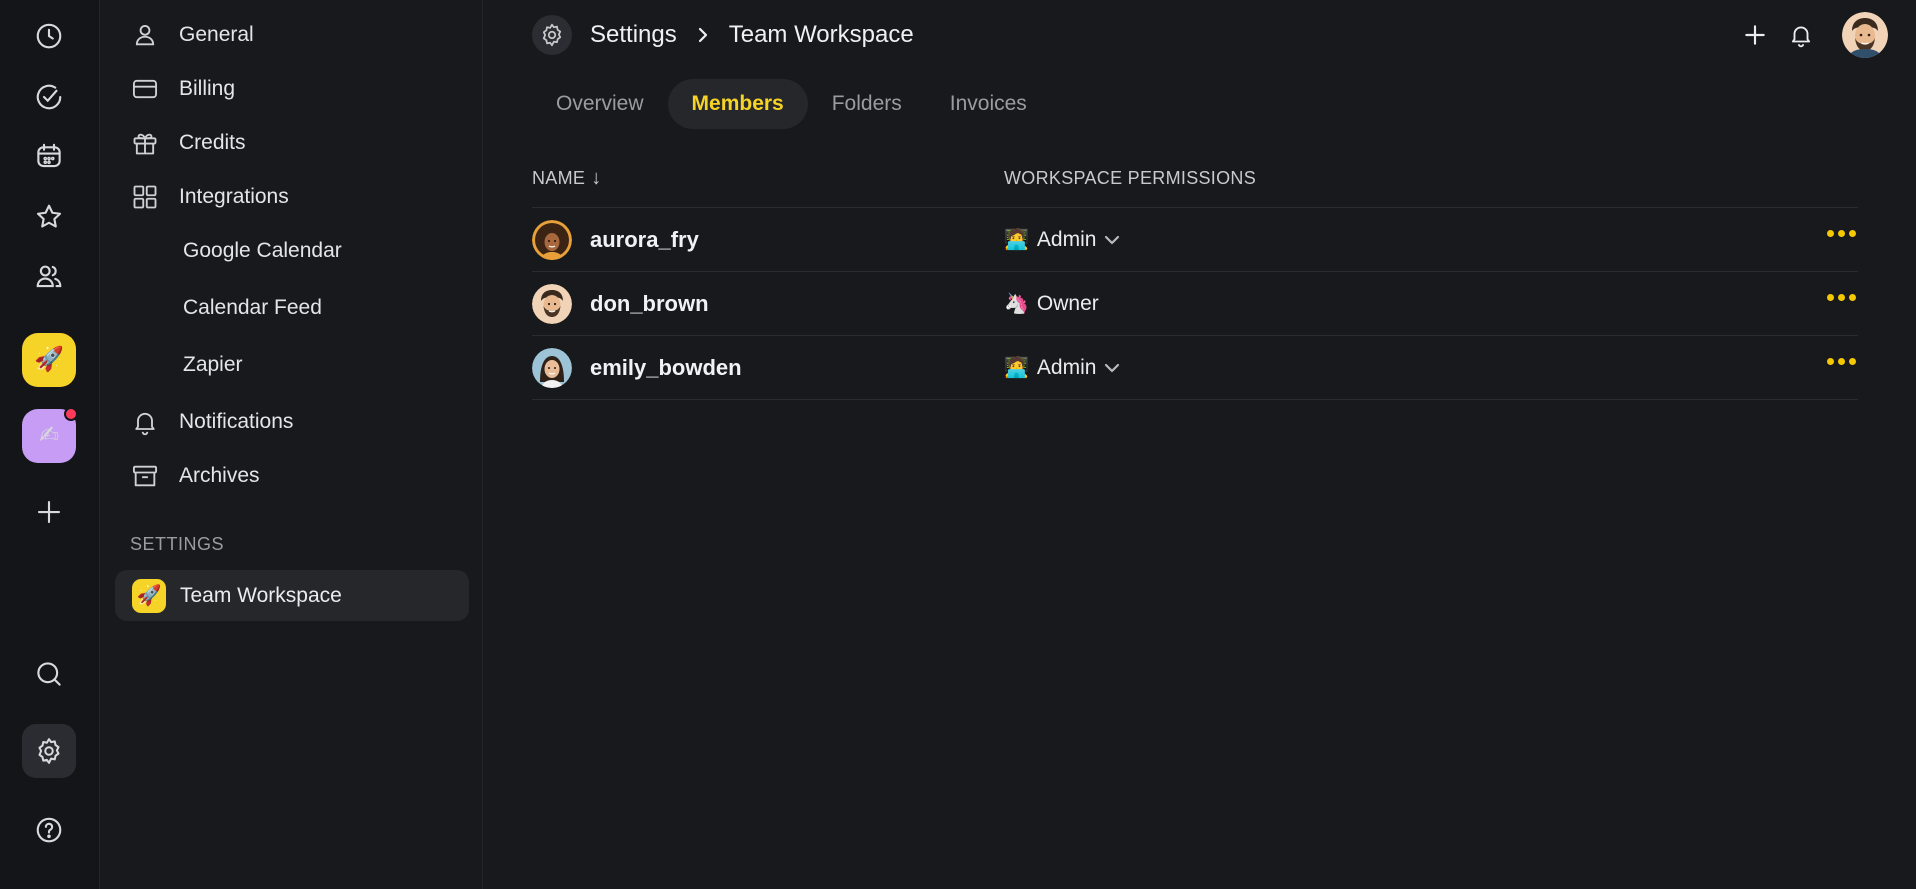 This screenshot has height=889, width=1916. I want to click on column-header-name: NAME ↓, so click(768, 178).